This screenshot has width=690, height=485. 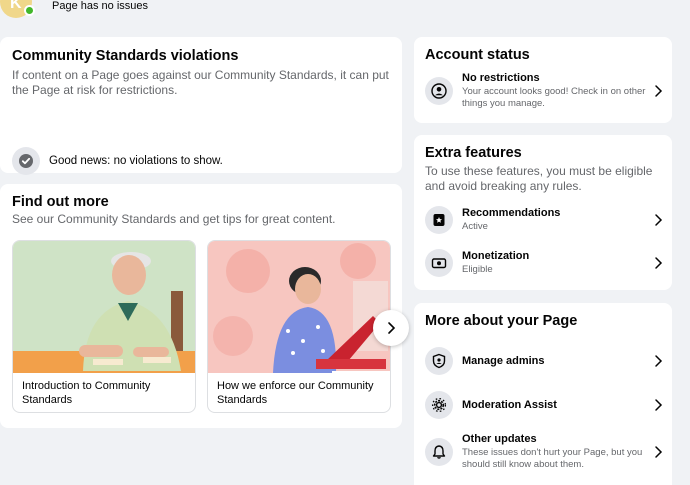 What do you see at coordinates (439, 220) in the screenshot?
I see `recommendation-icon` at bounding box center [439, 220].